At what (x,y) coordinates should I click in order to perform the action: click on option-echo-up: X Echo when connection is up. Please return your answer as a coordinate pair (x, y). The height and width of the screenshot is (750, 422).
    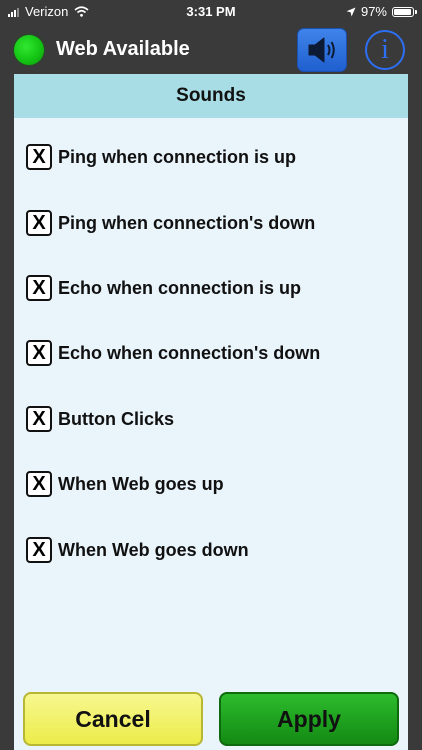
    Looking at the image, I should click on (211, 291).